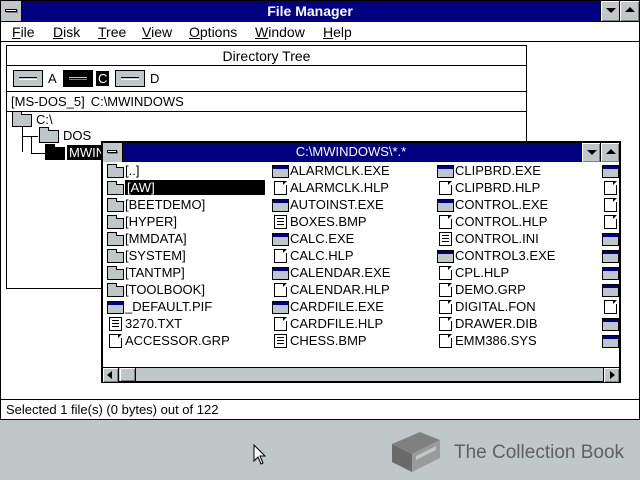  I want to click on file-item: CALENDAR.HLP, so click(350, 290).